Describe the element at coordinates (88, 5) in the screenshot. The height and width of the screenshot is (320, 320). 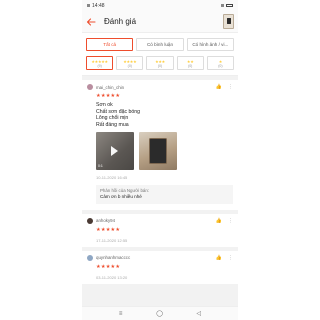
I see `notification-icon` at that location.